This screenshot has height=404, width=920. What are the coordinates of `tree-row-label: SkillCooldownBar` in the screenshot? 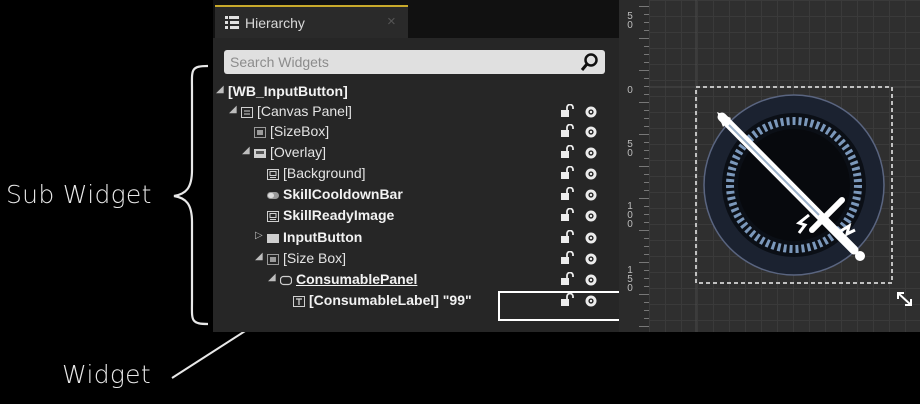 It's located at (343, 194).